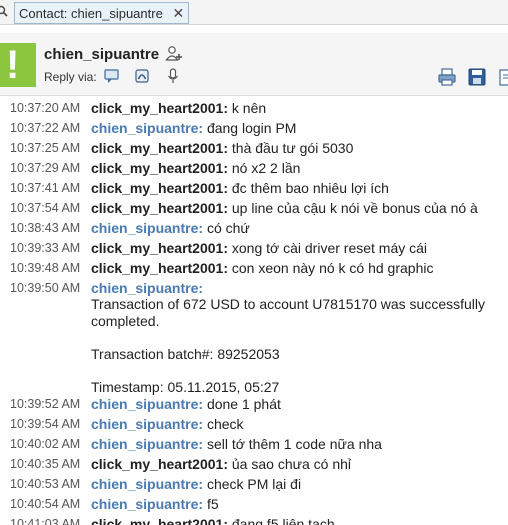  I want to click on tab-contact: Contact: chien_sipuantre ✕, so click(102, 13).